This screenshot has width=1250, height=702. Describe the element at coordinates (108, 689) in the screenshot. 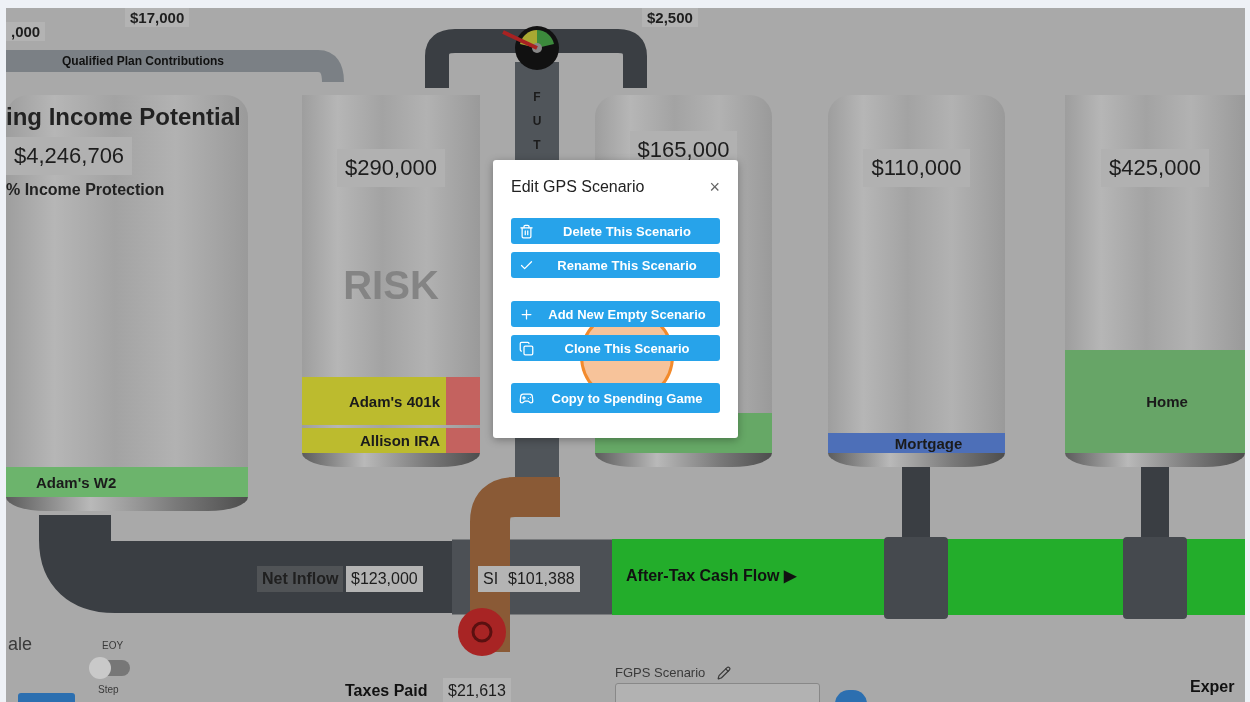

I see `toggle-caption: Step` at that location.